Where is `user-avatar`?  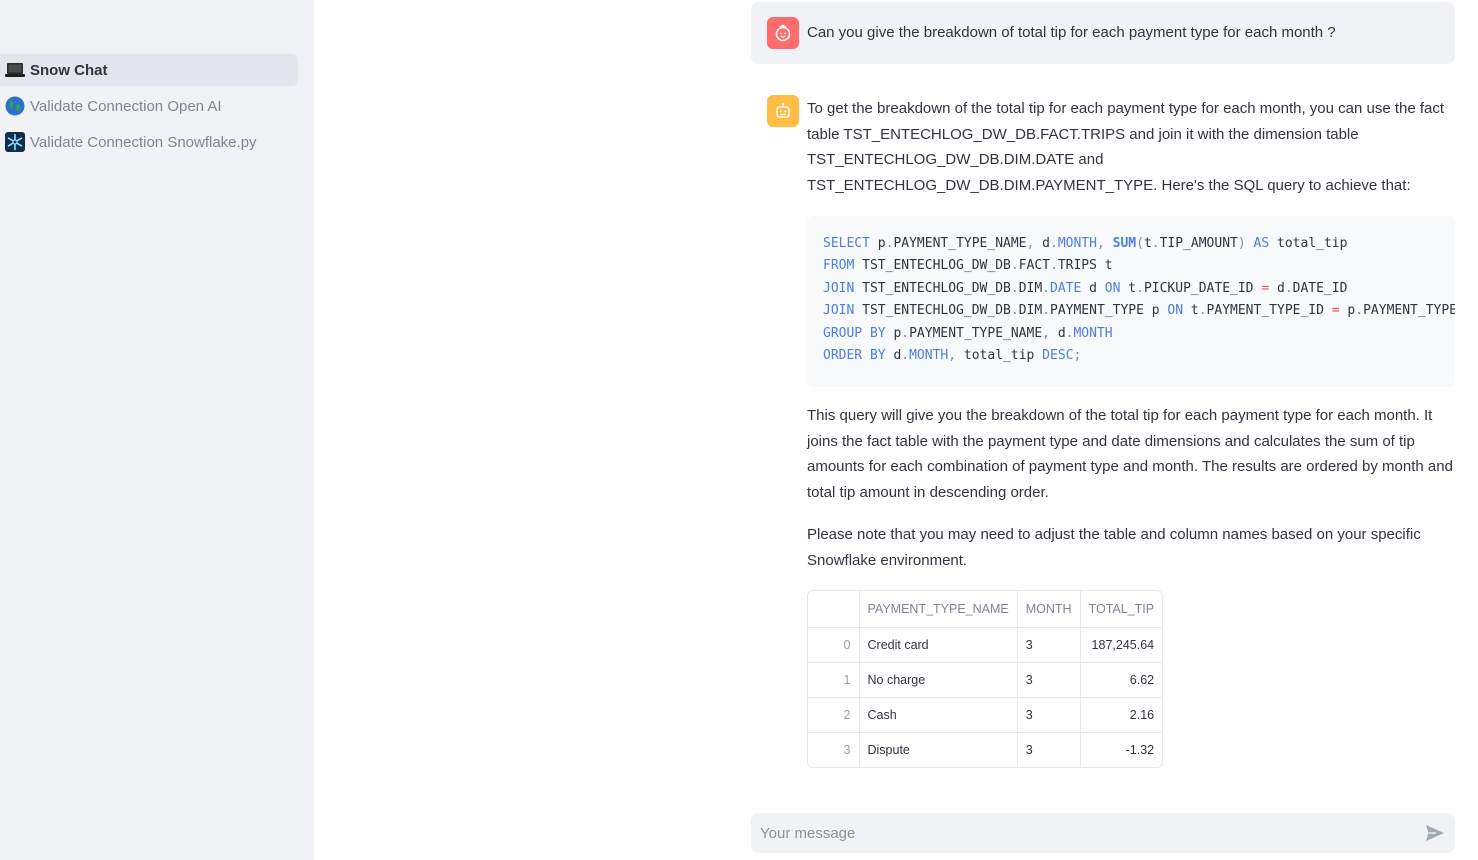 user-avatar is located at coordinates (783, 33).